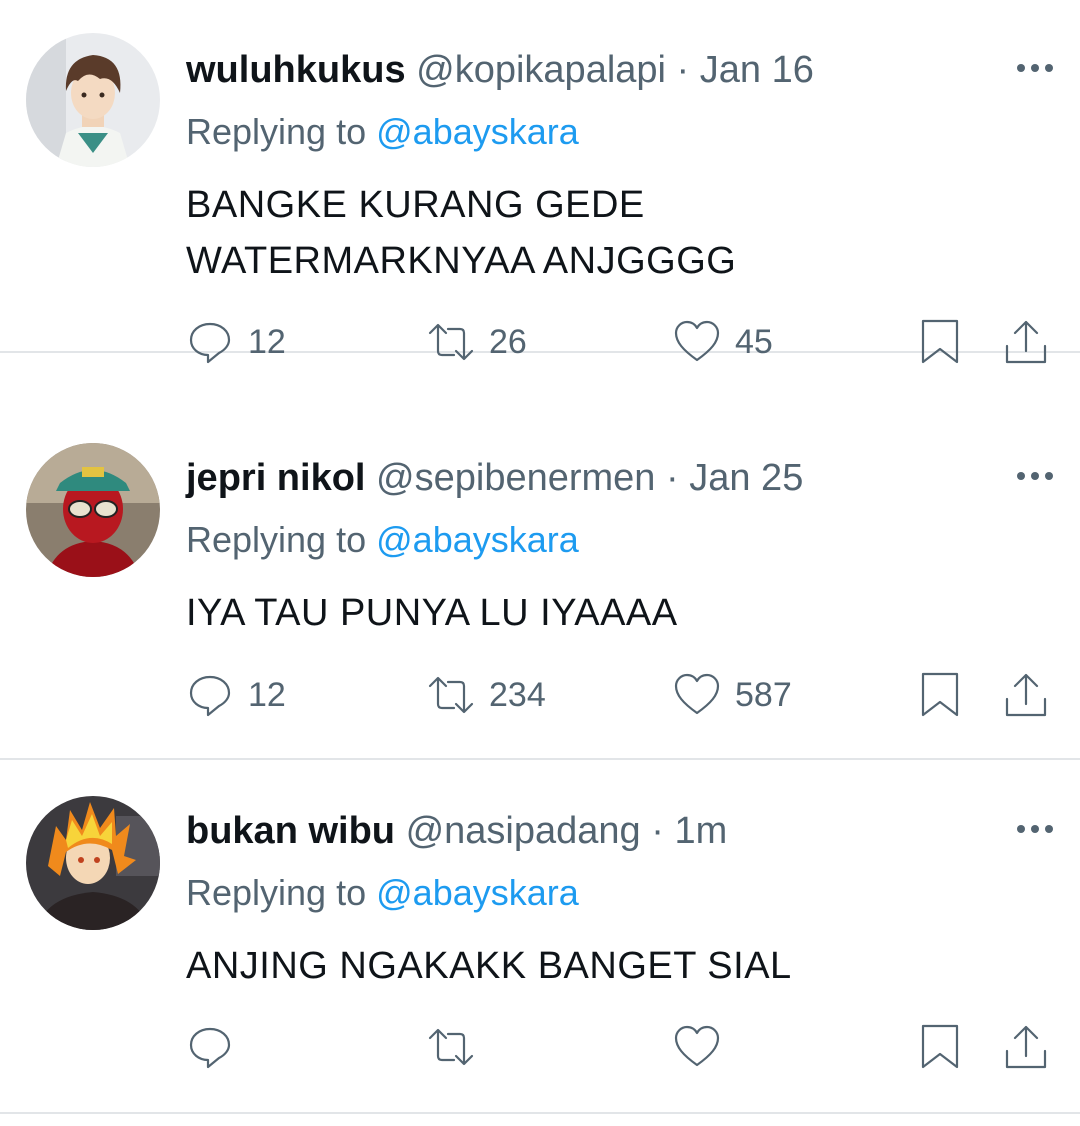 This screenshot has width=1080, height=1126. I want to click on tweet-text-line: BANGKE KURANG GEDE, so click(415, 205).